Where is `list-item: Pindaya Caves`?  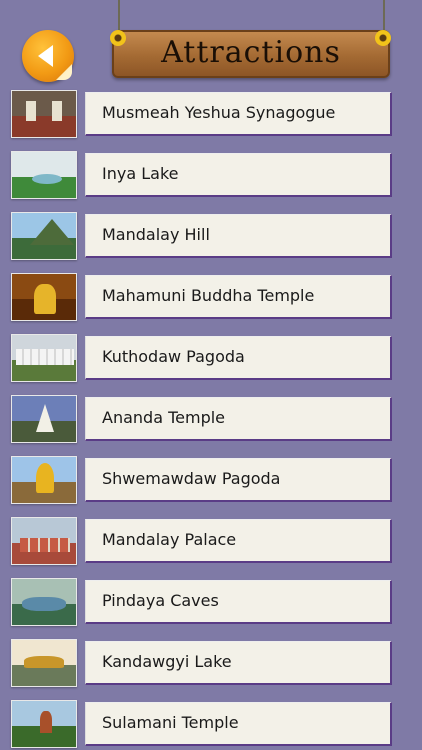 list-item: Pindaya Caves is located at coordinates (211, 602).